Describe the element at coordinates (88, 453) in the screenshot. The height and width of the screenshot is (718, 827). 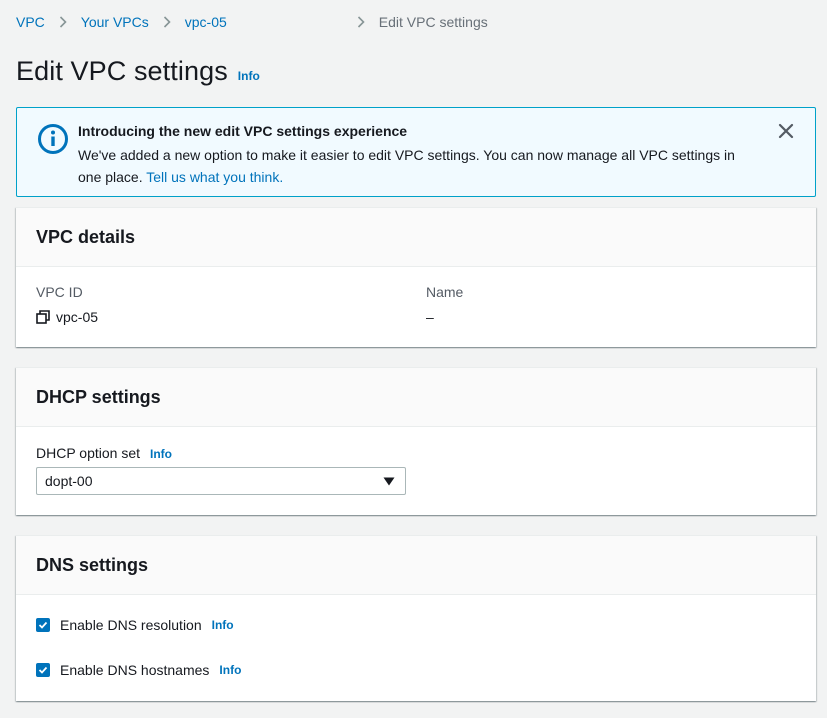
I see `dhcp-option-set-label: DHCP option set` at that location.